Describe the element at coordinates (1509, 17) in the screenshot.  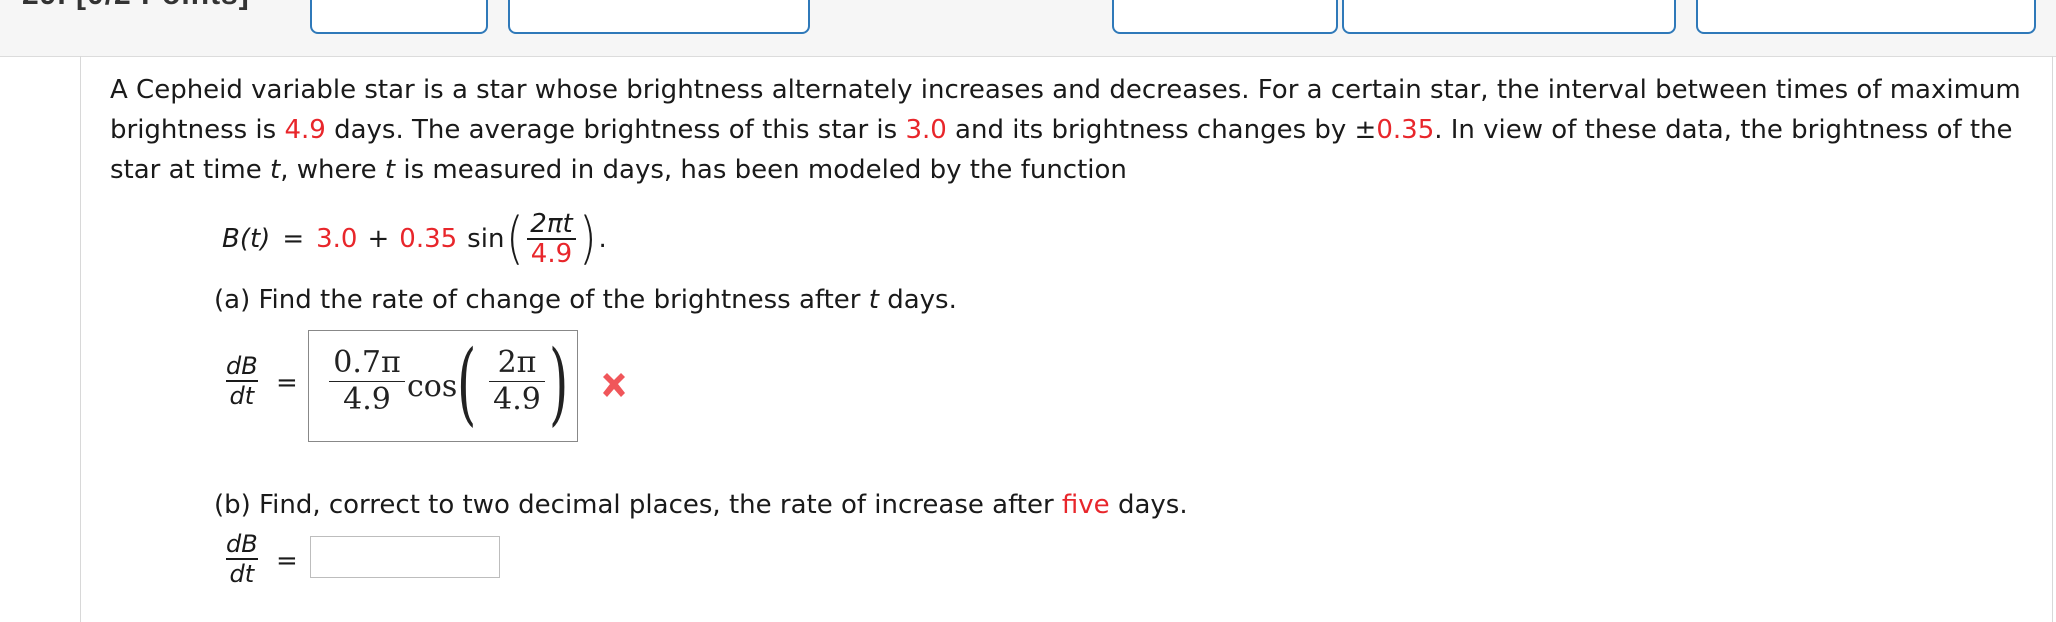
I see `ask-teacher-button: ASK YOUR TEACHER` at that location.